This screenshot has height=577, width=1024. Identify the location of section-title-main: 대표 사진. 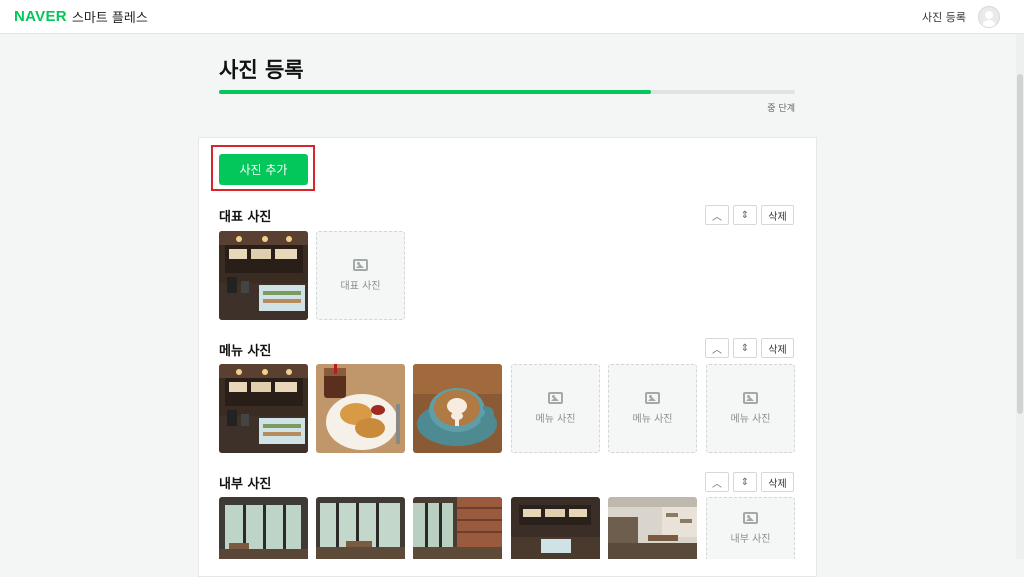
(245, 217).